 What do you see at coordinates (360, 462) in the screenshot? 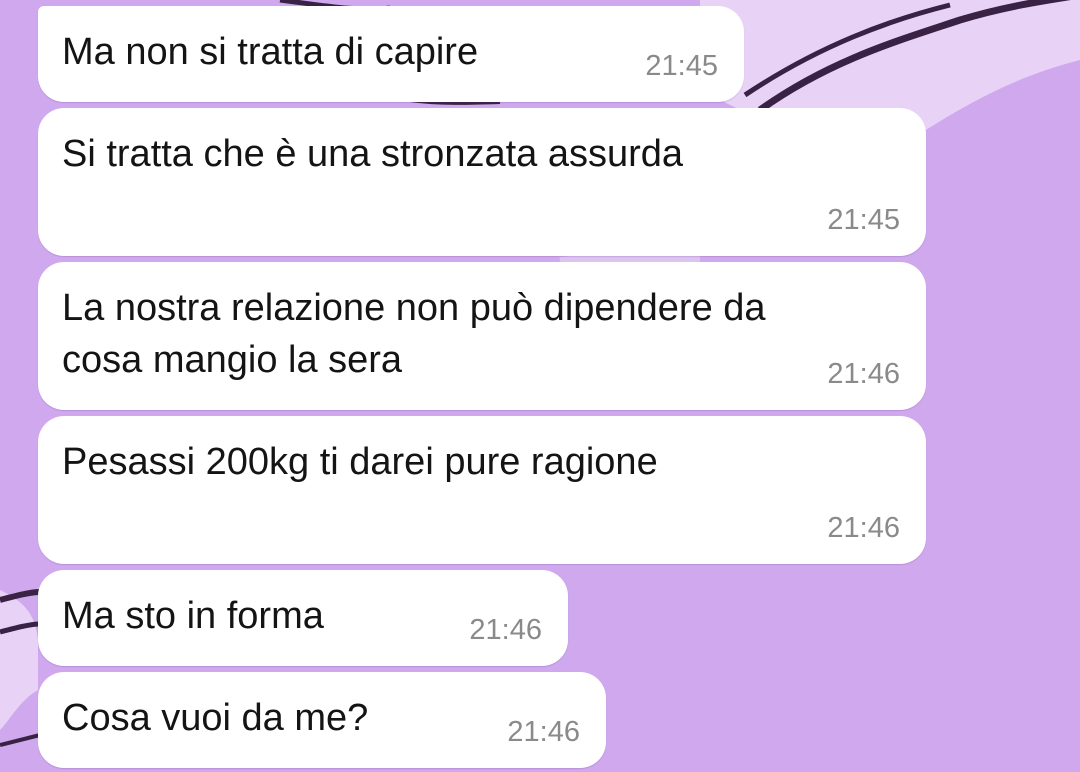
I see `message-text: Pesassi 200kg ti darei pure ragione` at bounding box center [360, 462].